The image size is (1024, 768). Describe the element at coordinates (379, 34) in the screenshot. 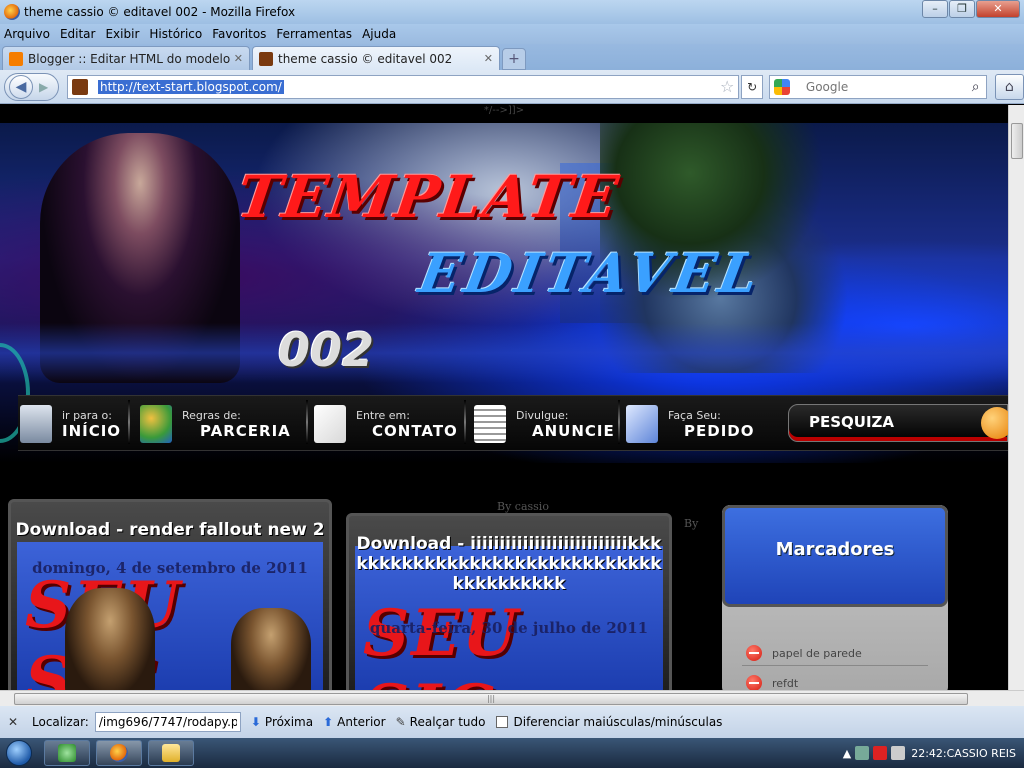

I see `menu-ajuda: Ajuda` at that location.